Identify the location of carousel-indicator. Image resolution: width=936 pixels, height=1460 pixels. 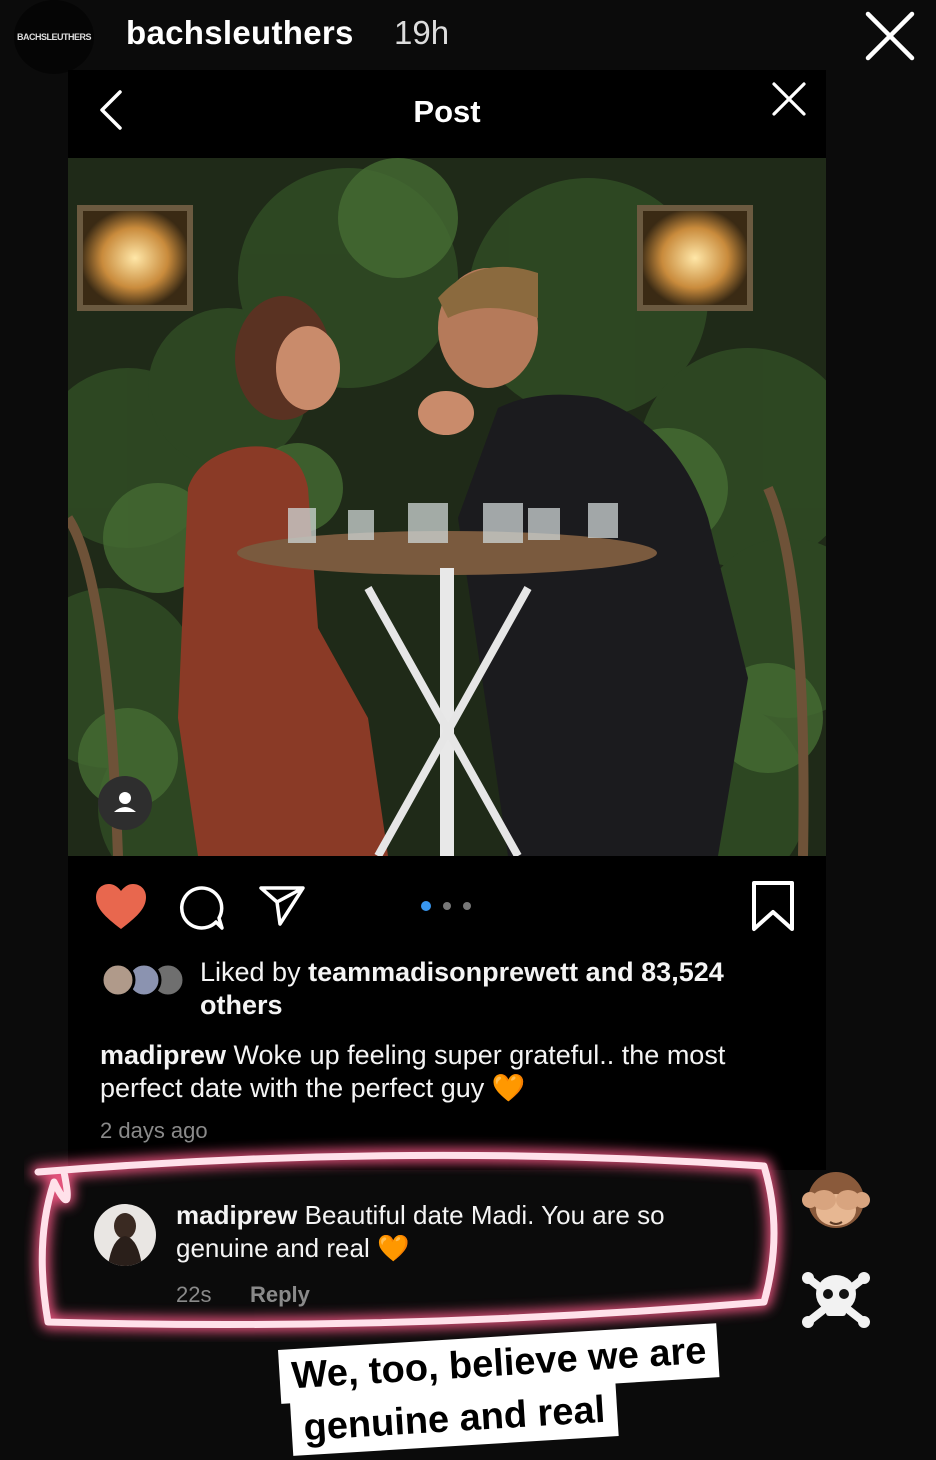
(446, 906).